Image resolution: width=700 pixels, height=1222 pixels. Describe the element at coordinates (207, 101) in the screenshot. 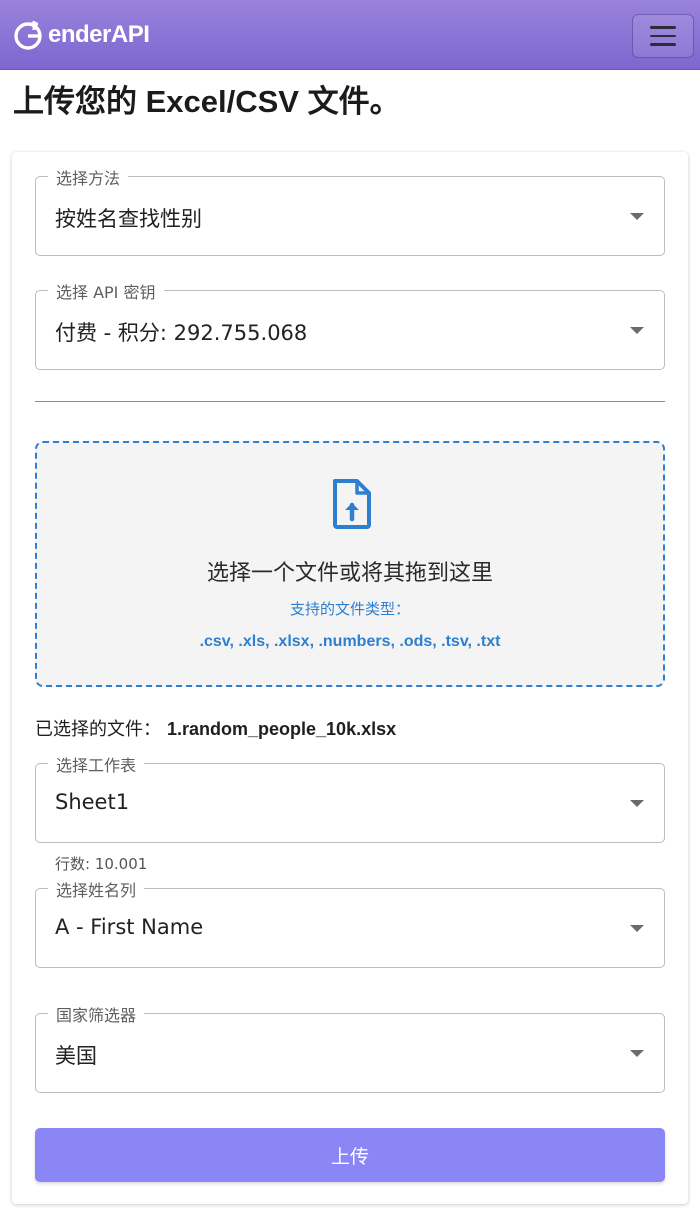

I see `page-title: 上传您的 Excel/CSV 文件。` at that location.